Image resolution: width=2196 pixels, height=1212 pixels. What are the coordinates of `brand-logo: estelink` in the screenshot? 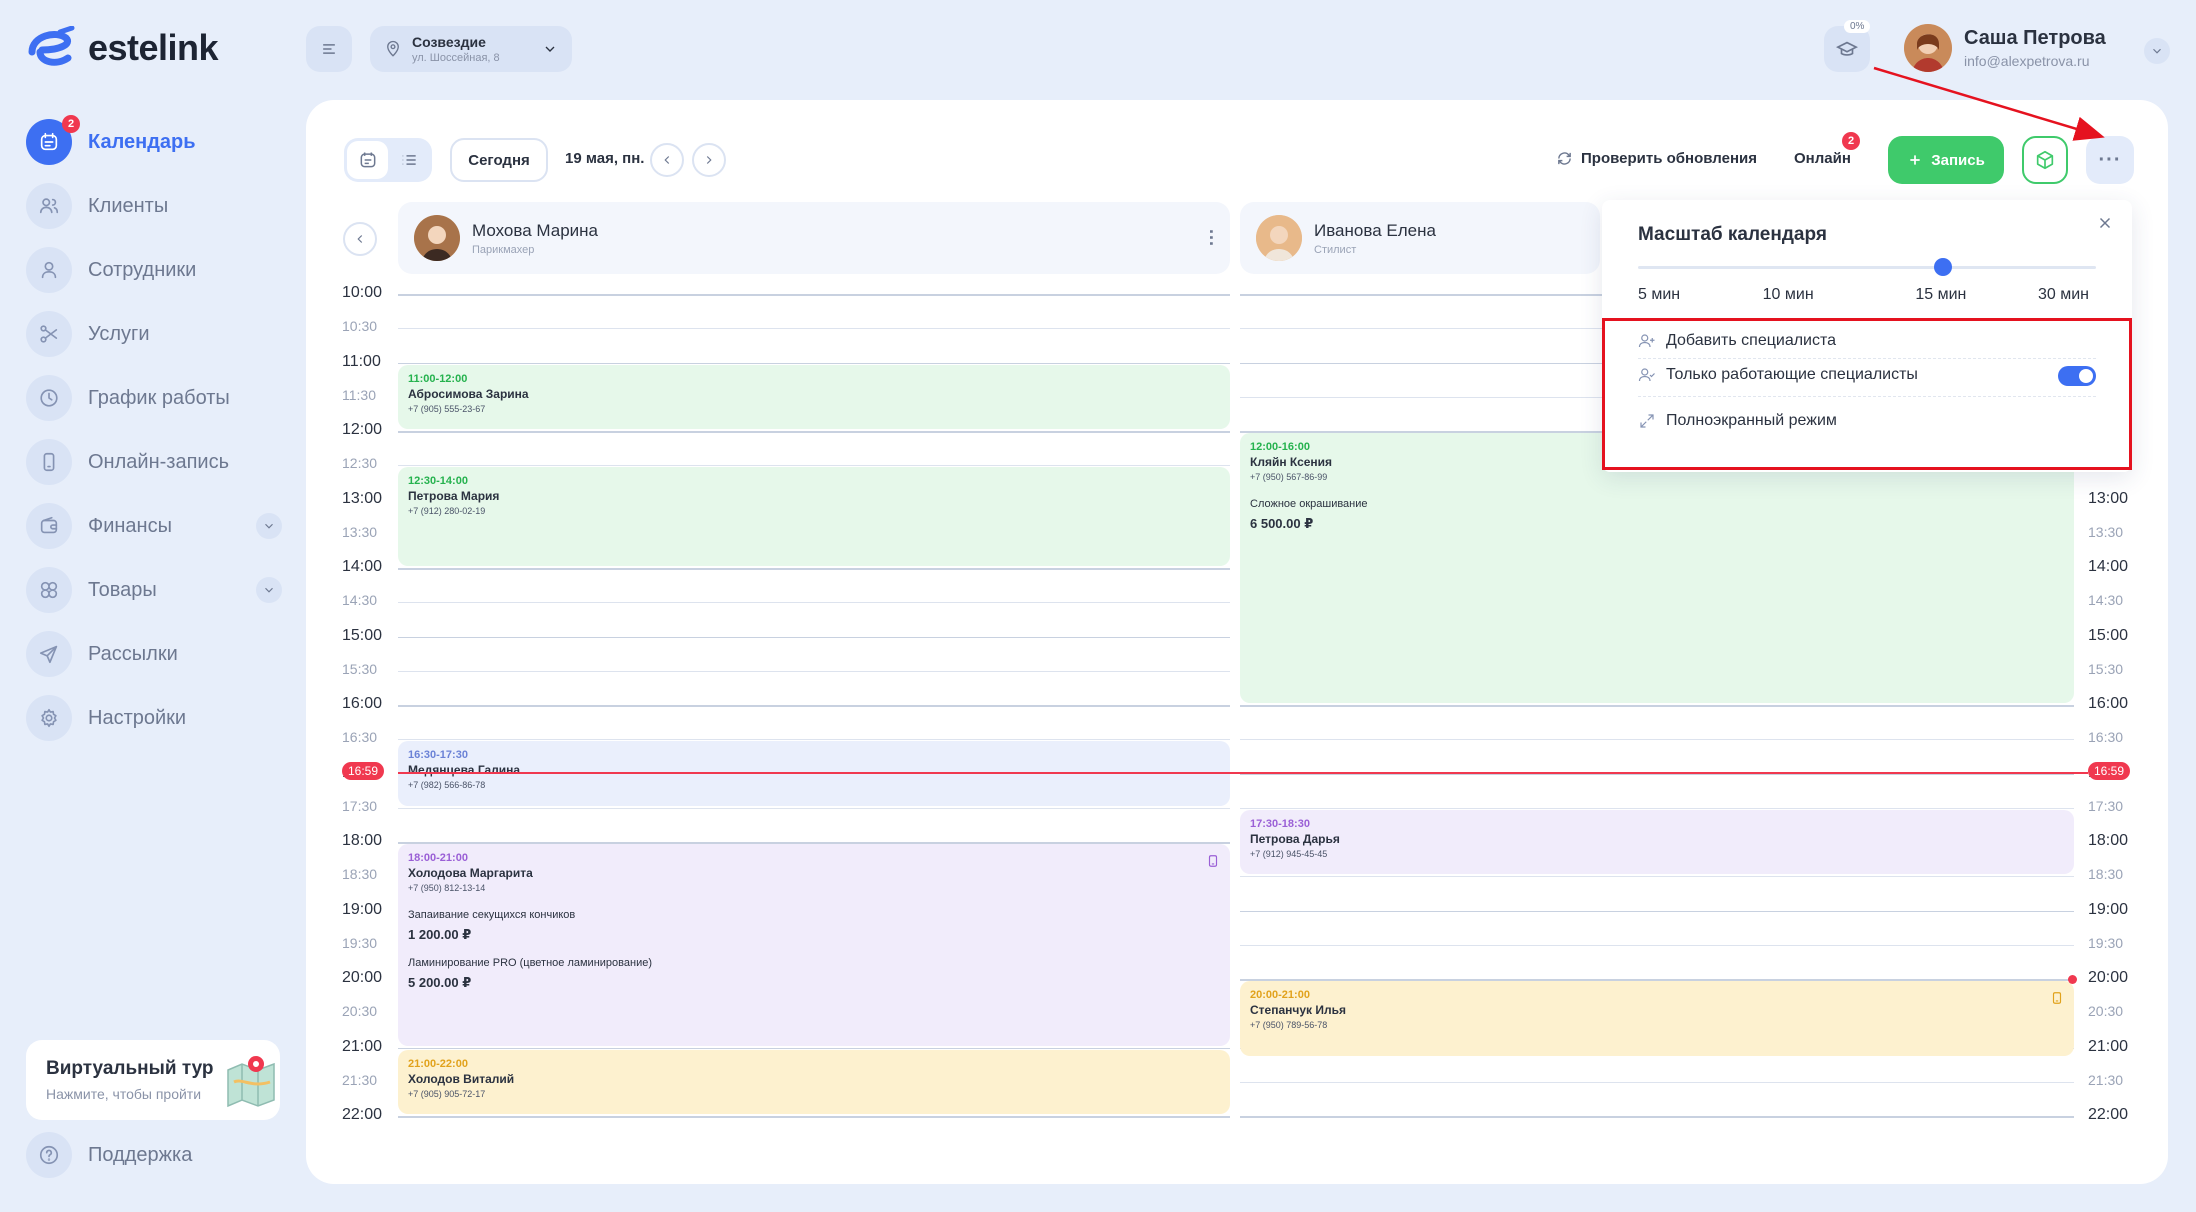 It's located at (122, 48).